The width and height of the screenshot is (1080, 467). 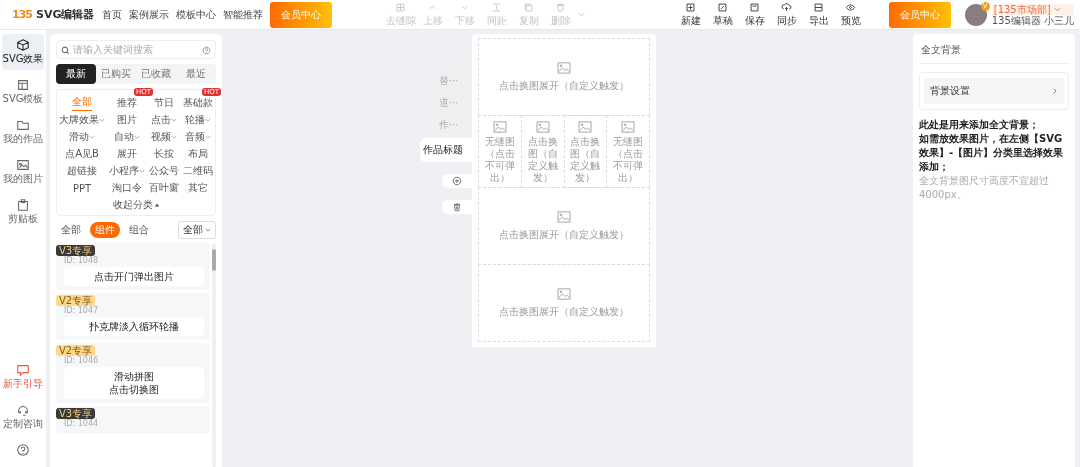 I want to click on category-item: 节日, so click(x=164, y=102).